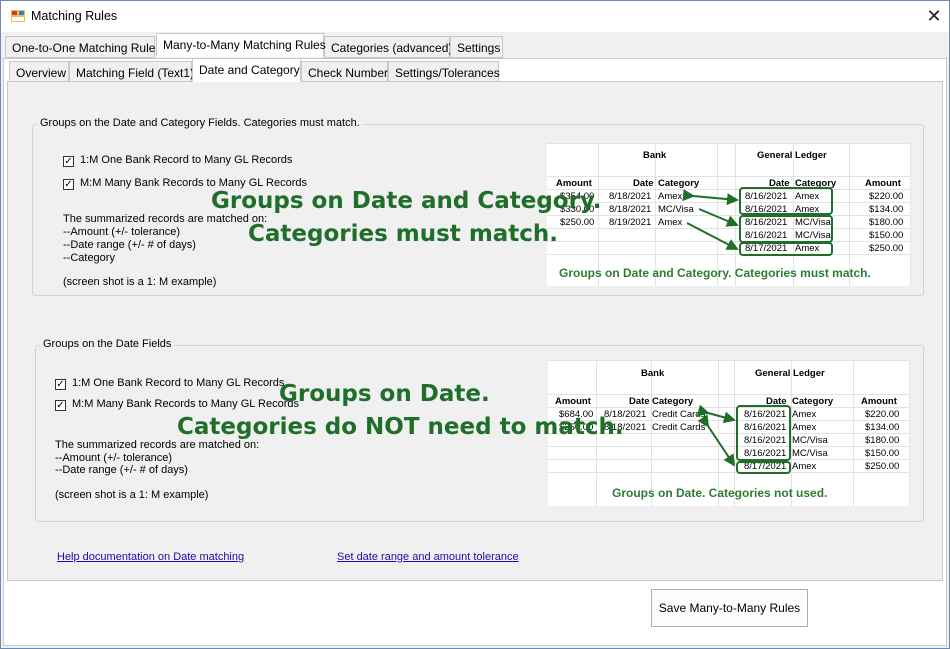  Describe the element at coordinates (400, 427) in the screenshot. I see `overlay-subheading: Categories do NOT need to match.` at that location.